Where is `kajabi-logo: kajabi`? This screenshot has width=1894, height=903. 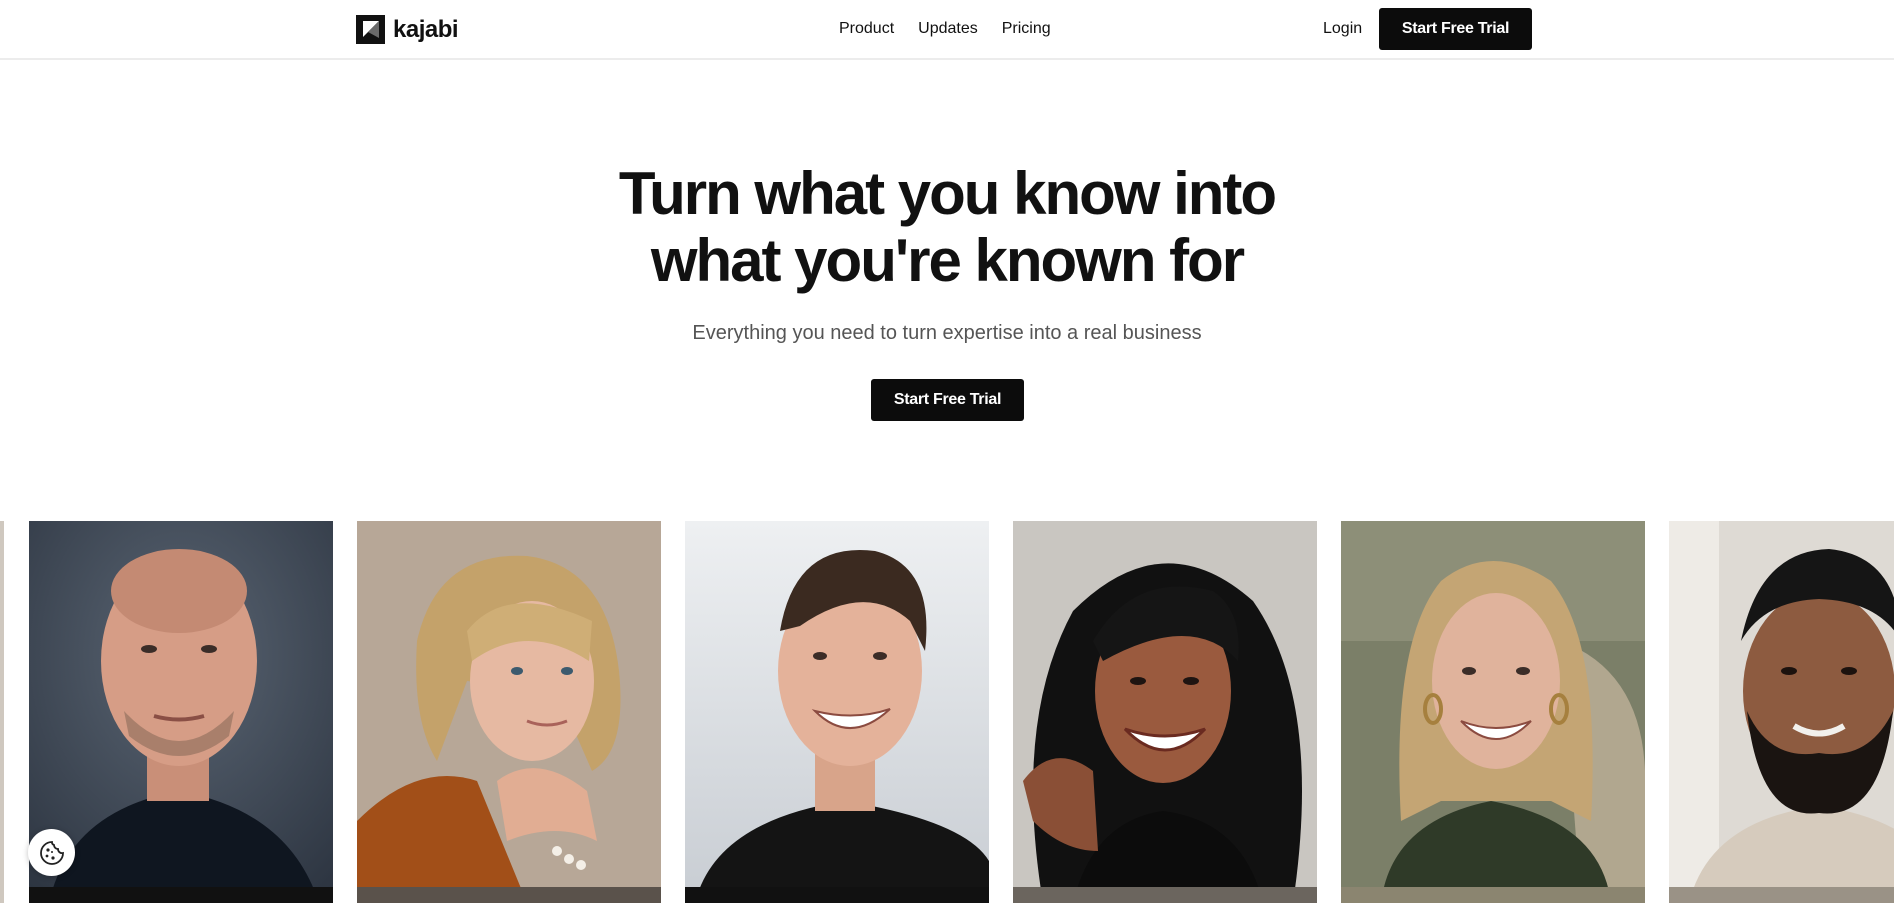
kajabi-logo: kajabi is located at coordinates (407, 29).